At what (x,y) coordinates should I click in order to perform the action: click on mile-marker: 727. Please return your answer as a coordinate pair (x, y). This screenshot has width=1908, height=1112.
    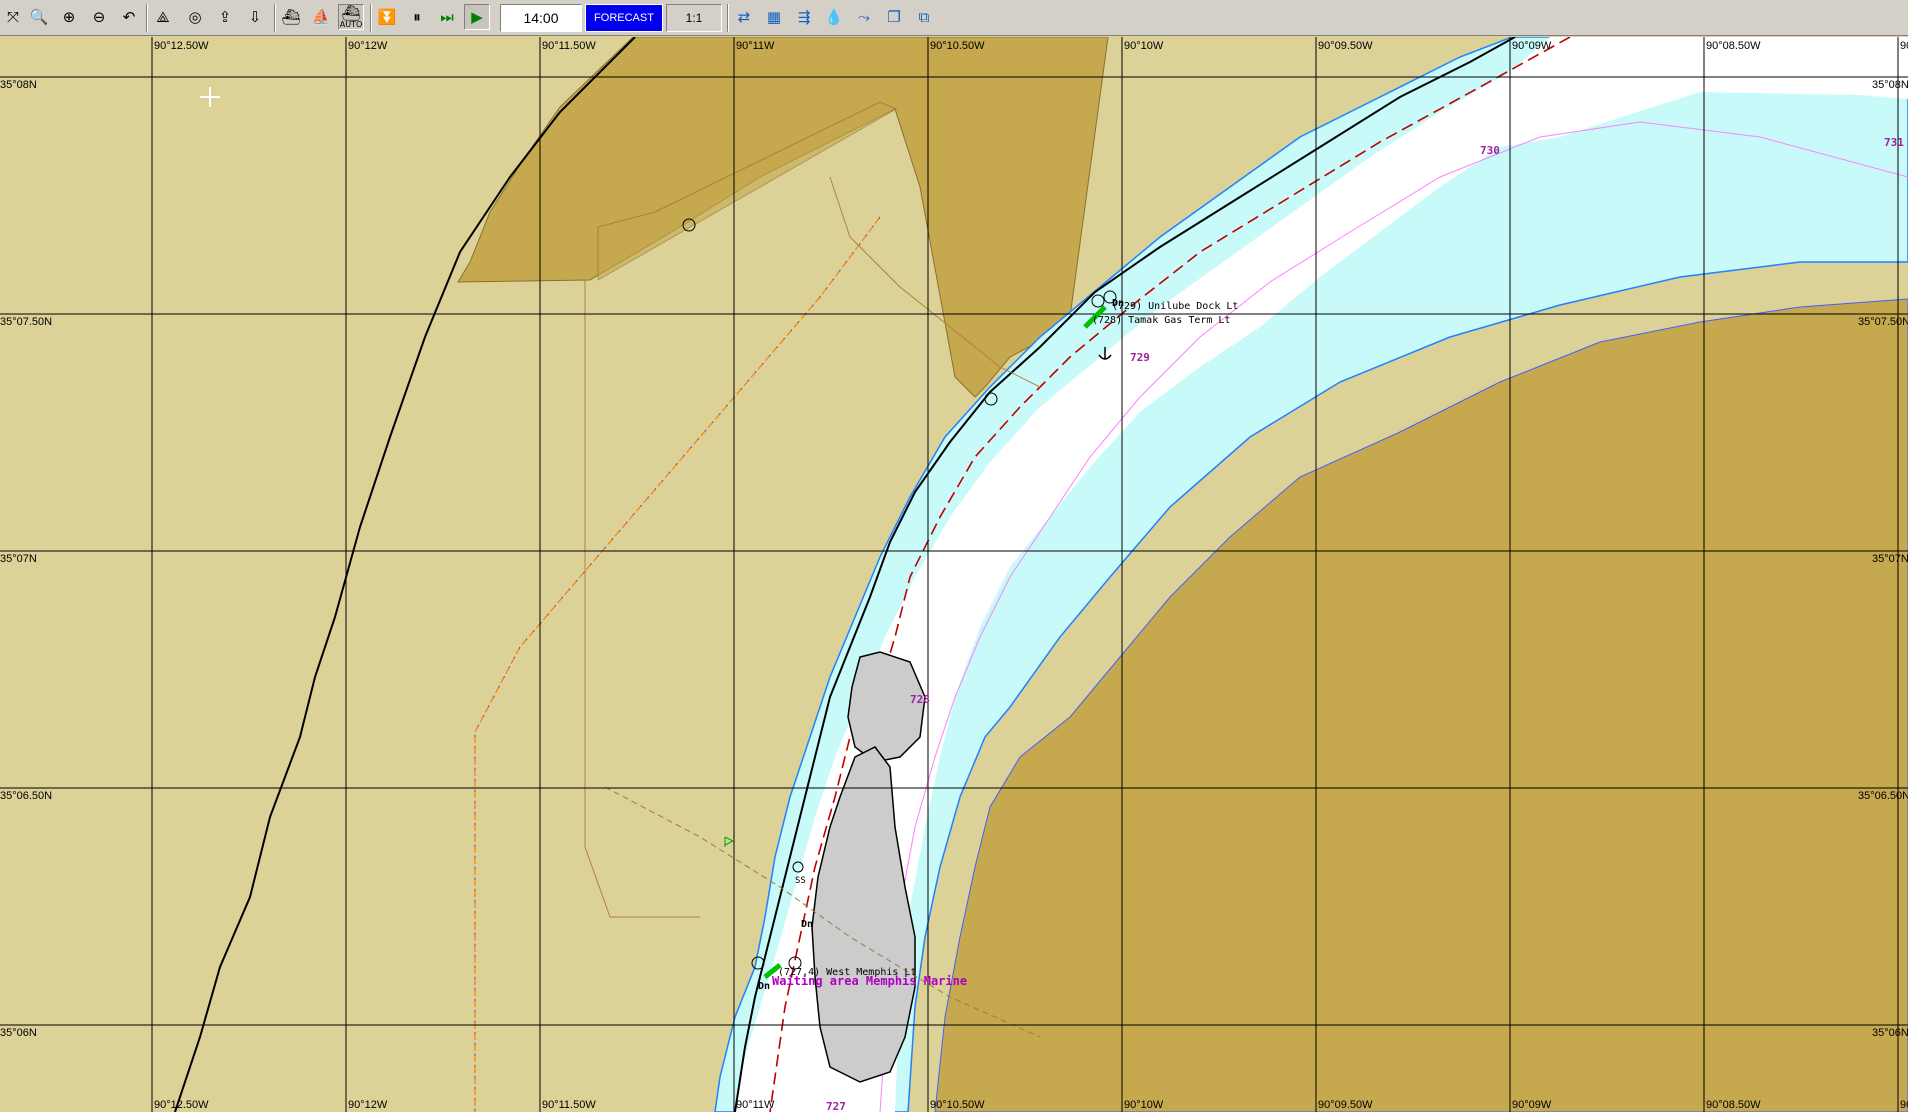
    Looking at the image, I should click on (836, 1106).